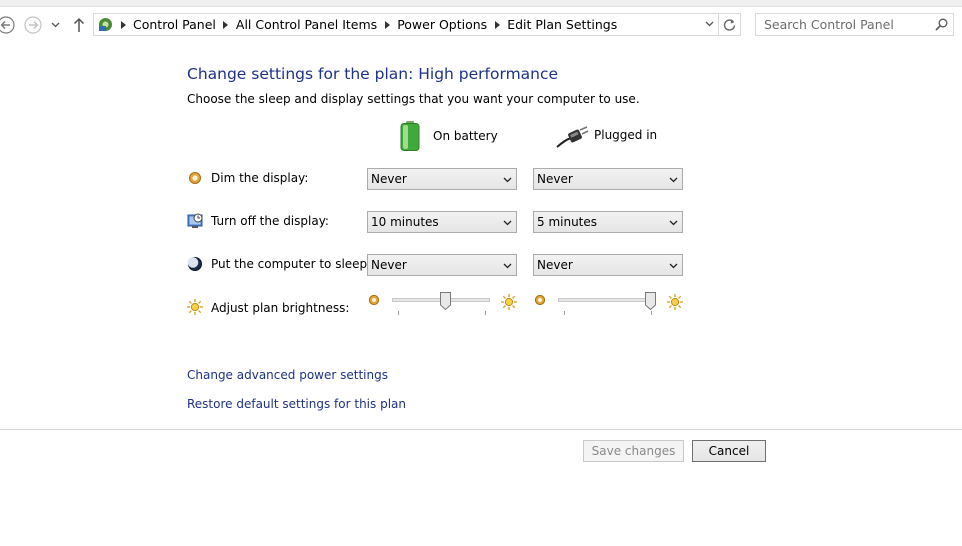 This screenshot has width=962, height=546. I want to click on restore-defaults-link: Restore default settings for this plan, so click(296, 404).